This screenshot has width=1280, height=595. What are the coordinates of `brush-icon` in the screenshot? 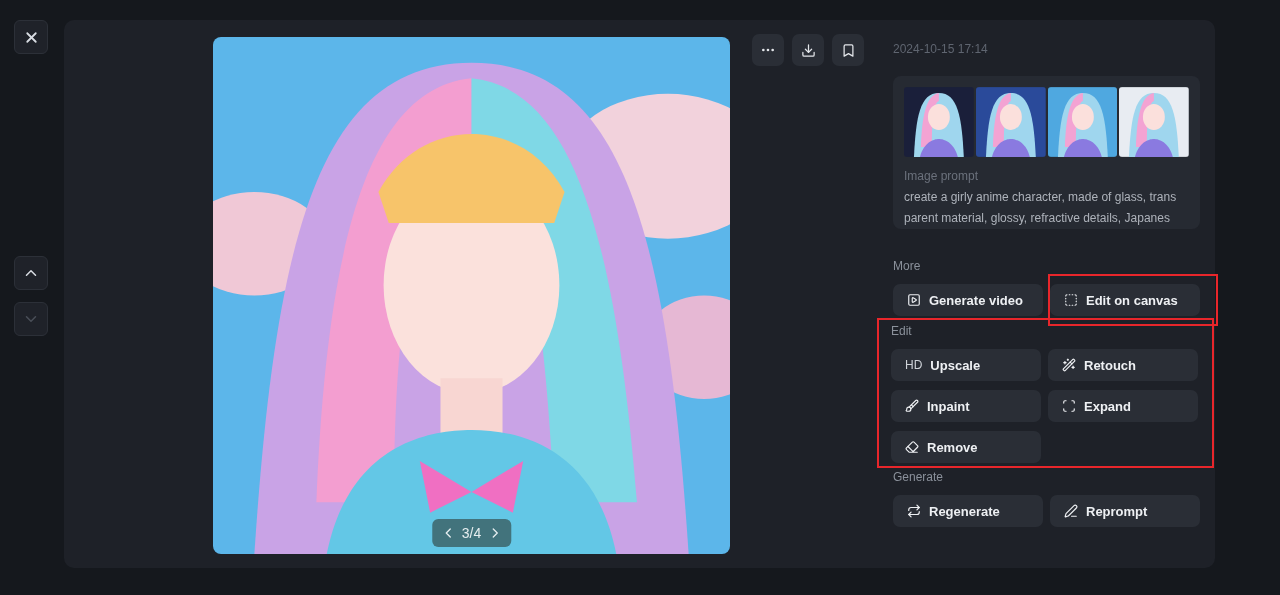 It's located at (912, 406).